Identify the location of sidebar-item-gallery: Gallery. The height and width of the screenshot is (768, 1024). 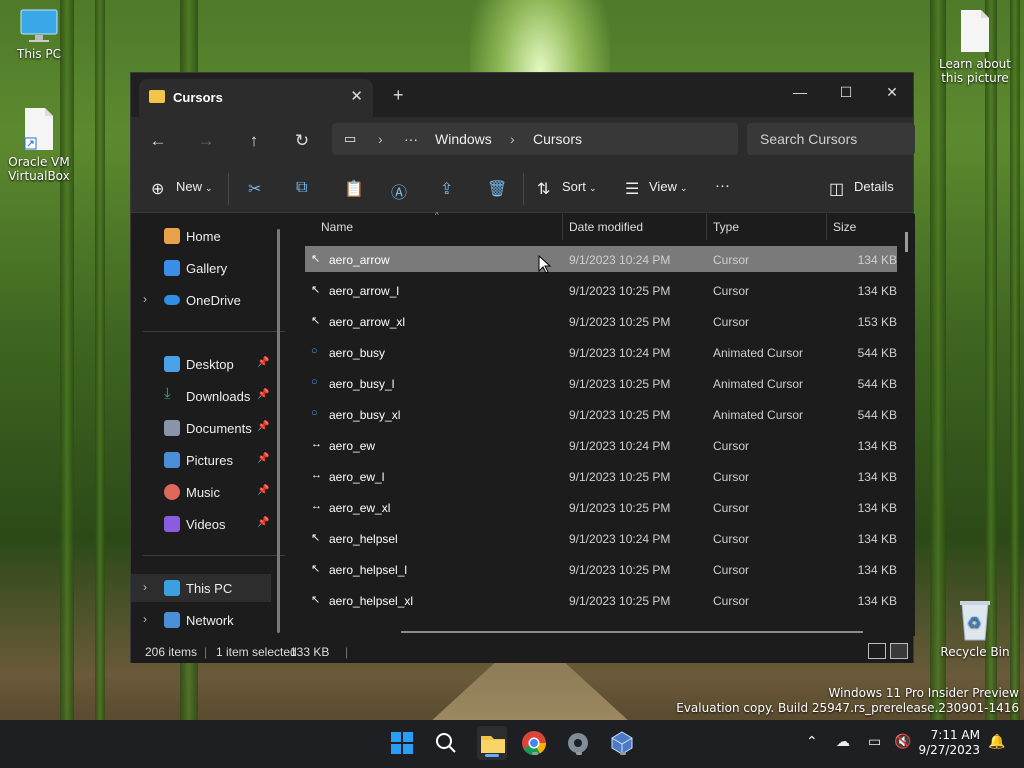
(201, 268).